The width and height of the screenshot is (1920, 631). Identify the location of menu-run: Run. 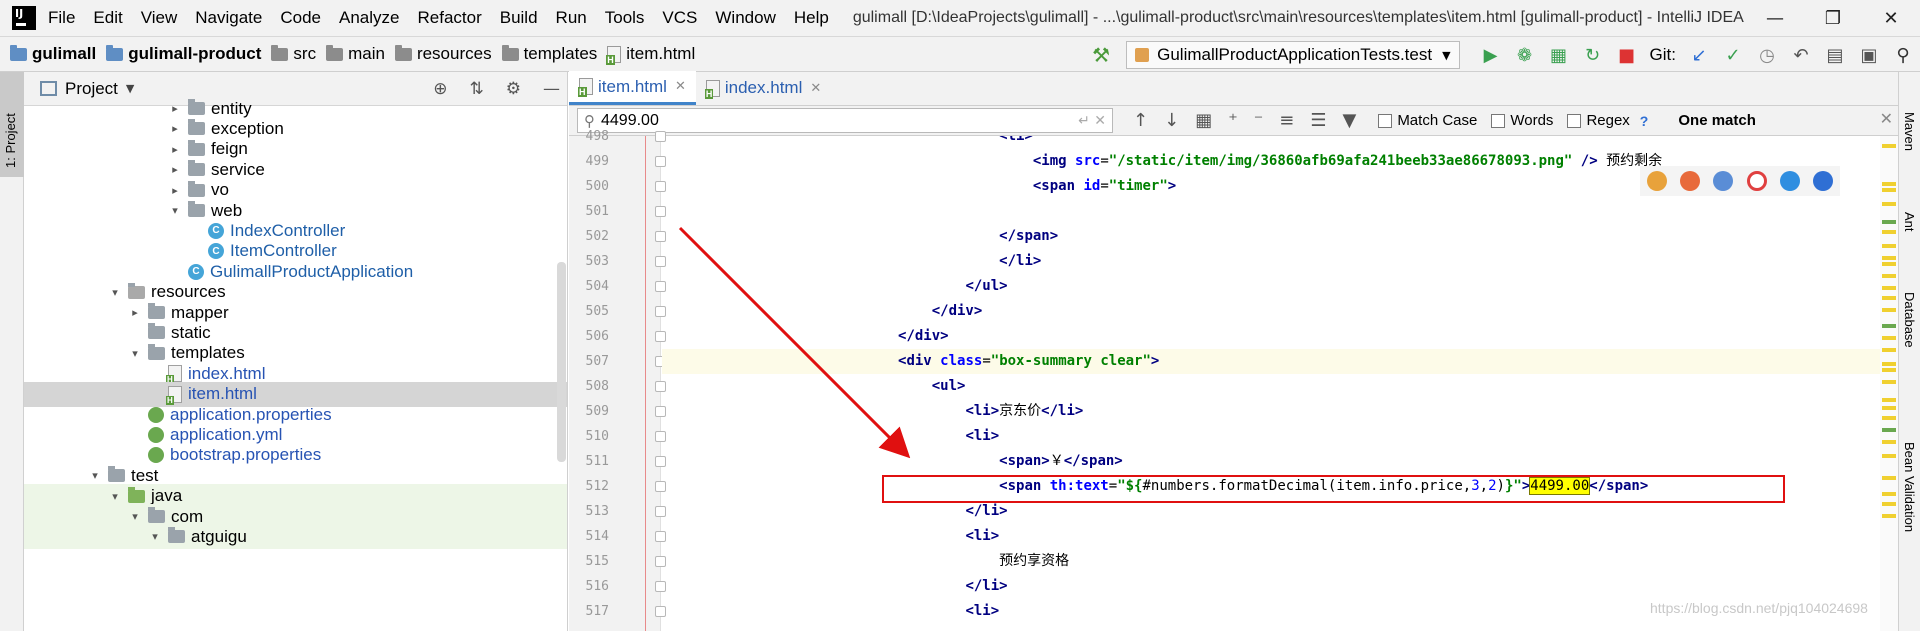
(571, 18).